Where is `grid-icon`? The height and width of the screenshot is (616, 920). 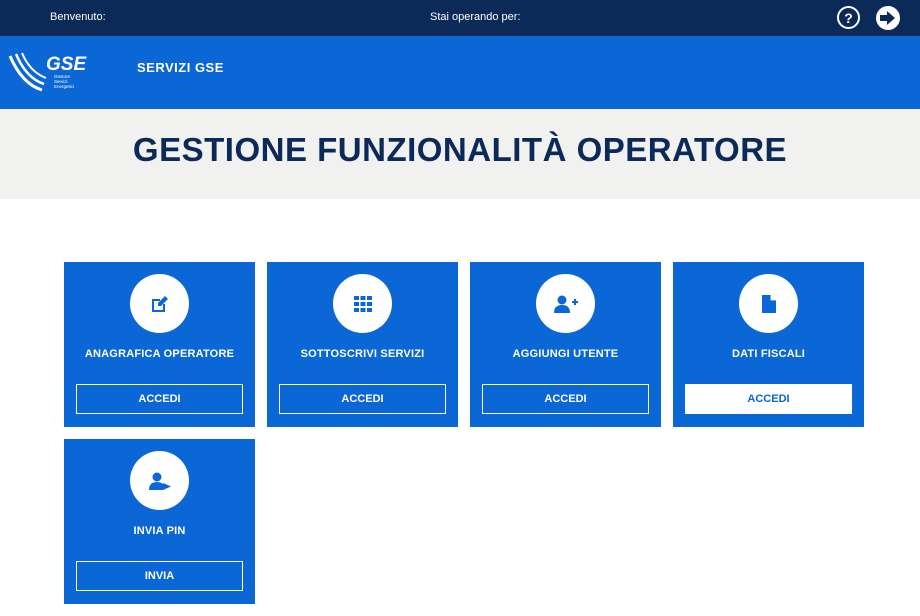
grid-icon is located at coordinates (362, 303).